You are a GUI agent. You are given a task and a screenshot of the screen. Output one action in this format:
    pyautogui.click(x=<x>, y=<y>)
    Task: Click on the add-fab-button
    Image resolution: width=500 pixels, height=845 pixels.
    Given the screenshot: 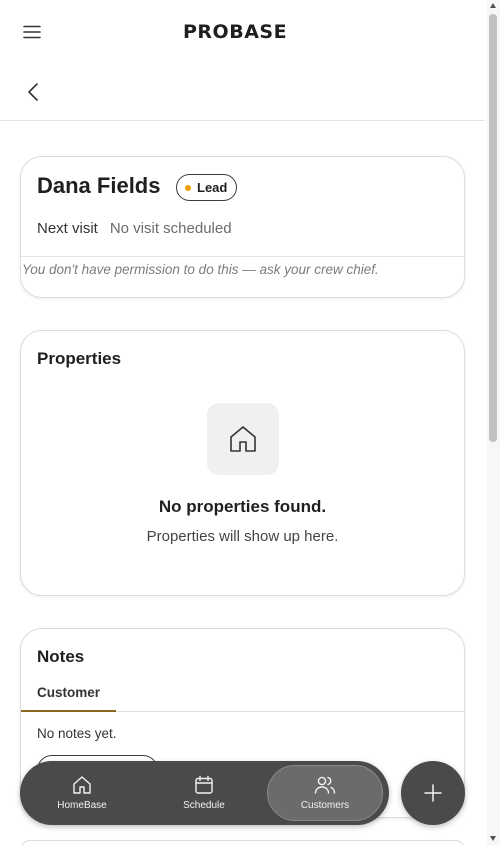 What is the action you would take?
    pyautogui.click(x=433, y=793)
    